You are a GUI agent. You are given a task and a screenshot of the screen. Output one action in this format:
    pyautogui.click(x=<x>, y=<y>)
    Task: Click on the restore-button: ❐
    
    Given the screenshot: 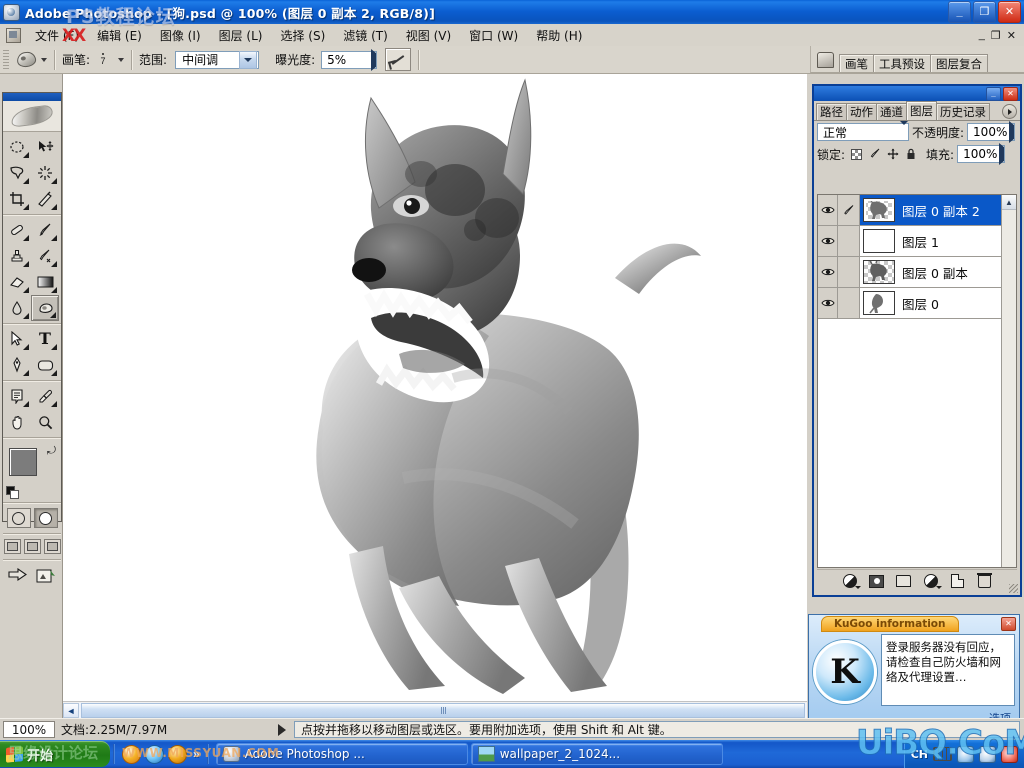 What is the action you would take?
    pyautogui.click(x=984, y=12)
    